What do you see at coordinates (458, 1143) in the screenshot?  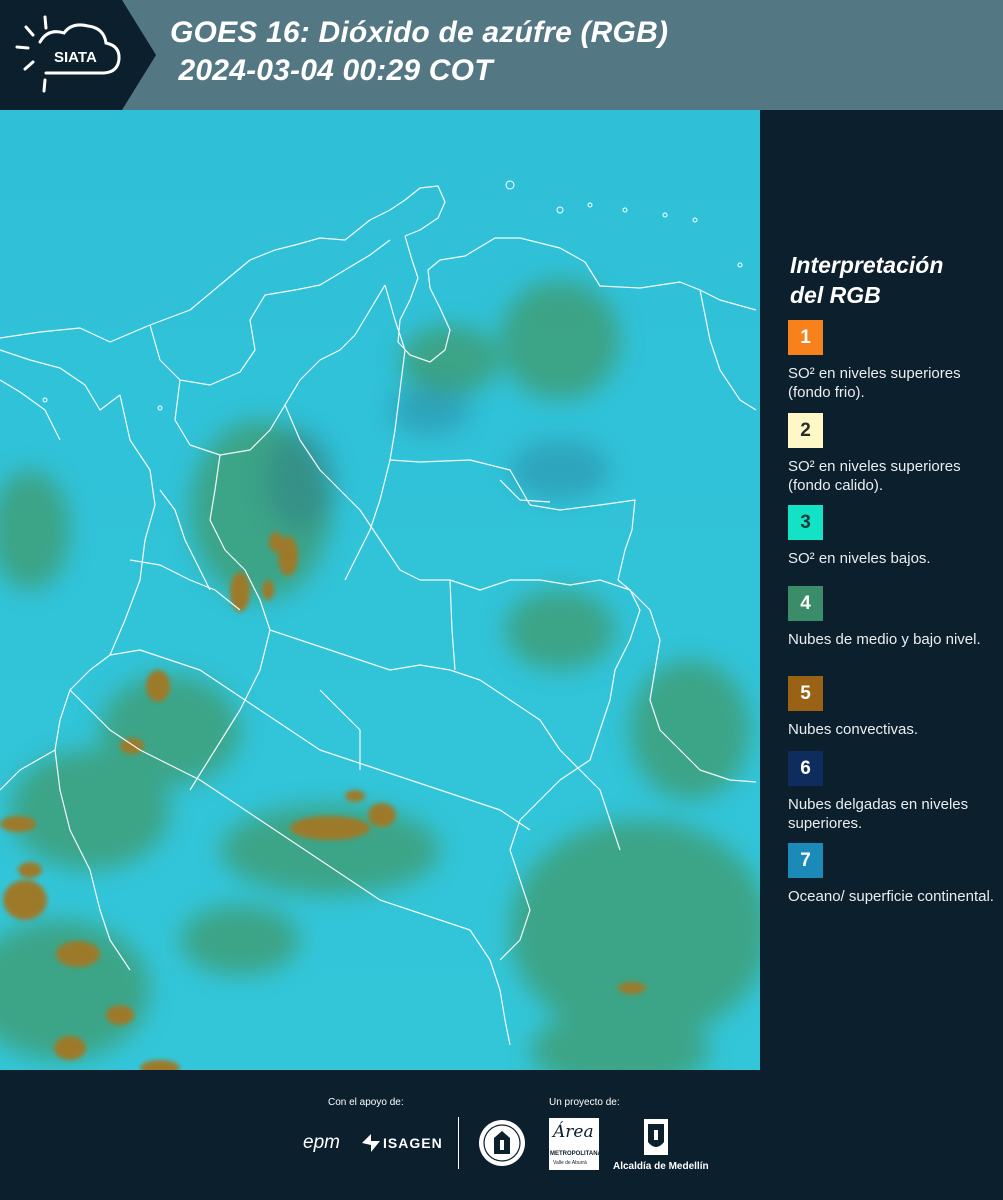 I see `footer-divider` at bounding box center [458, 1143].